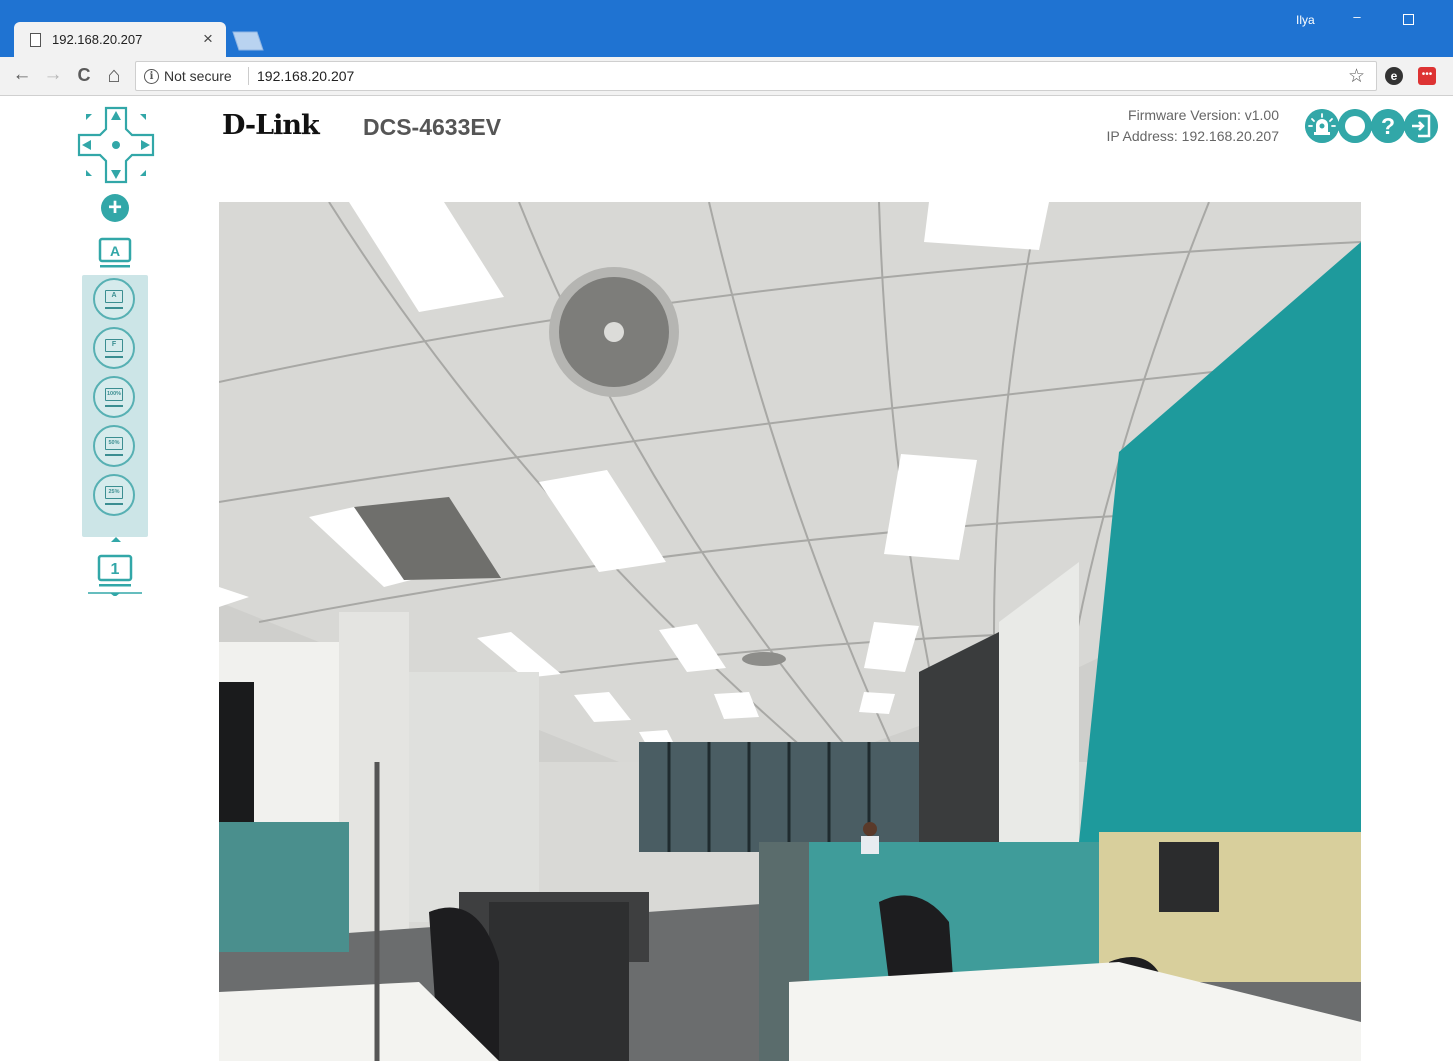 This screenshot has height=1061, width=1453. What do you see at coordinates (1427, 76) in the screenshot?
I see `lastpass-extension-icon: •••` at bounding box center [1427, 76].